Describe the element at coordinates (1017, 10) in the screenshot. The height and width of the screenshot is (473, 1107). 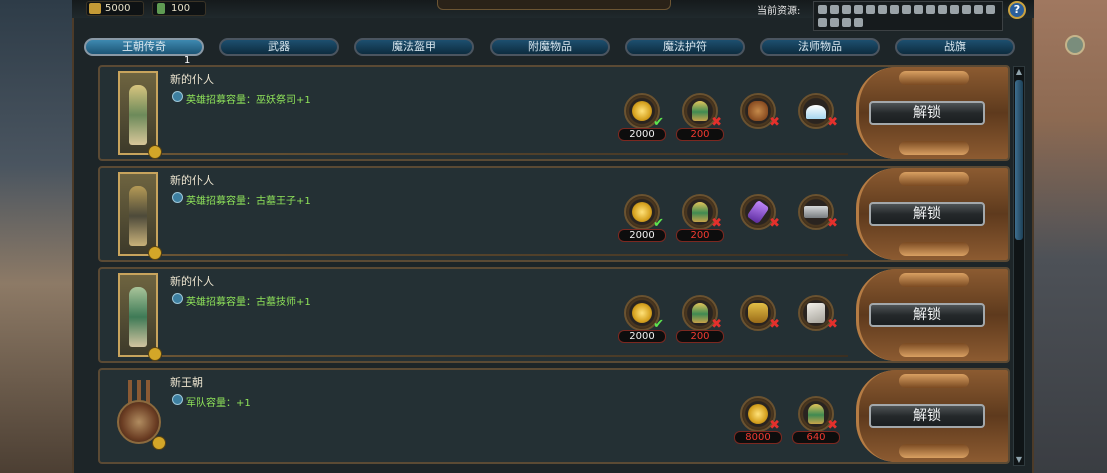
I see `help-button: ?` at that location.